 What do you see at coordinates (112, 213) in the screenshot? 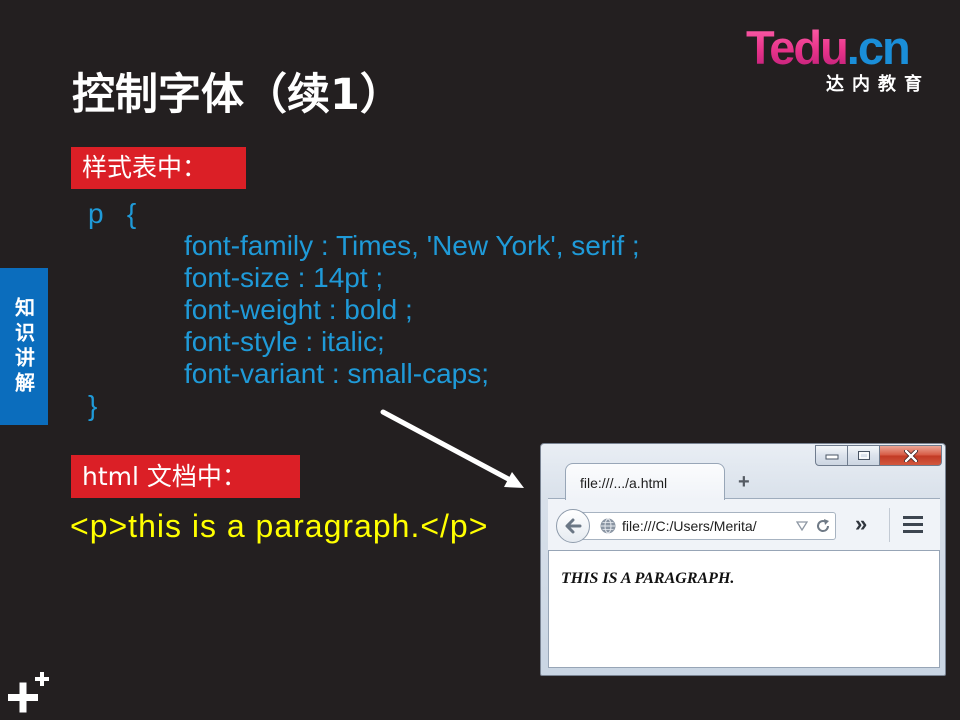
I see `css-selector-line: p {` at bounding box center [112, 213].